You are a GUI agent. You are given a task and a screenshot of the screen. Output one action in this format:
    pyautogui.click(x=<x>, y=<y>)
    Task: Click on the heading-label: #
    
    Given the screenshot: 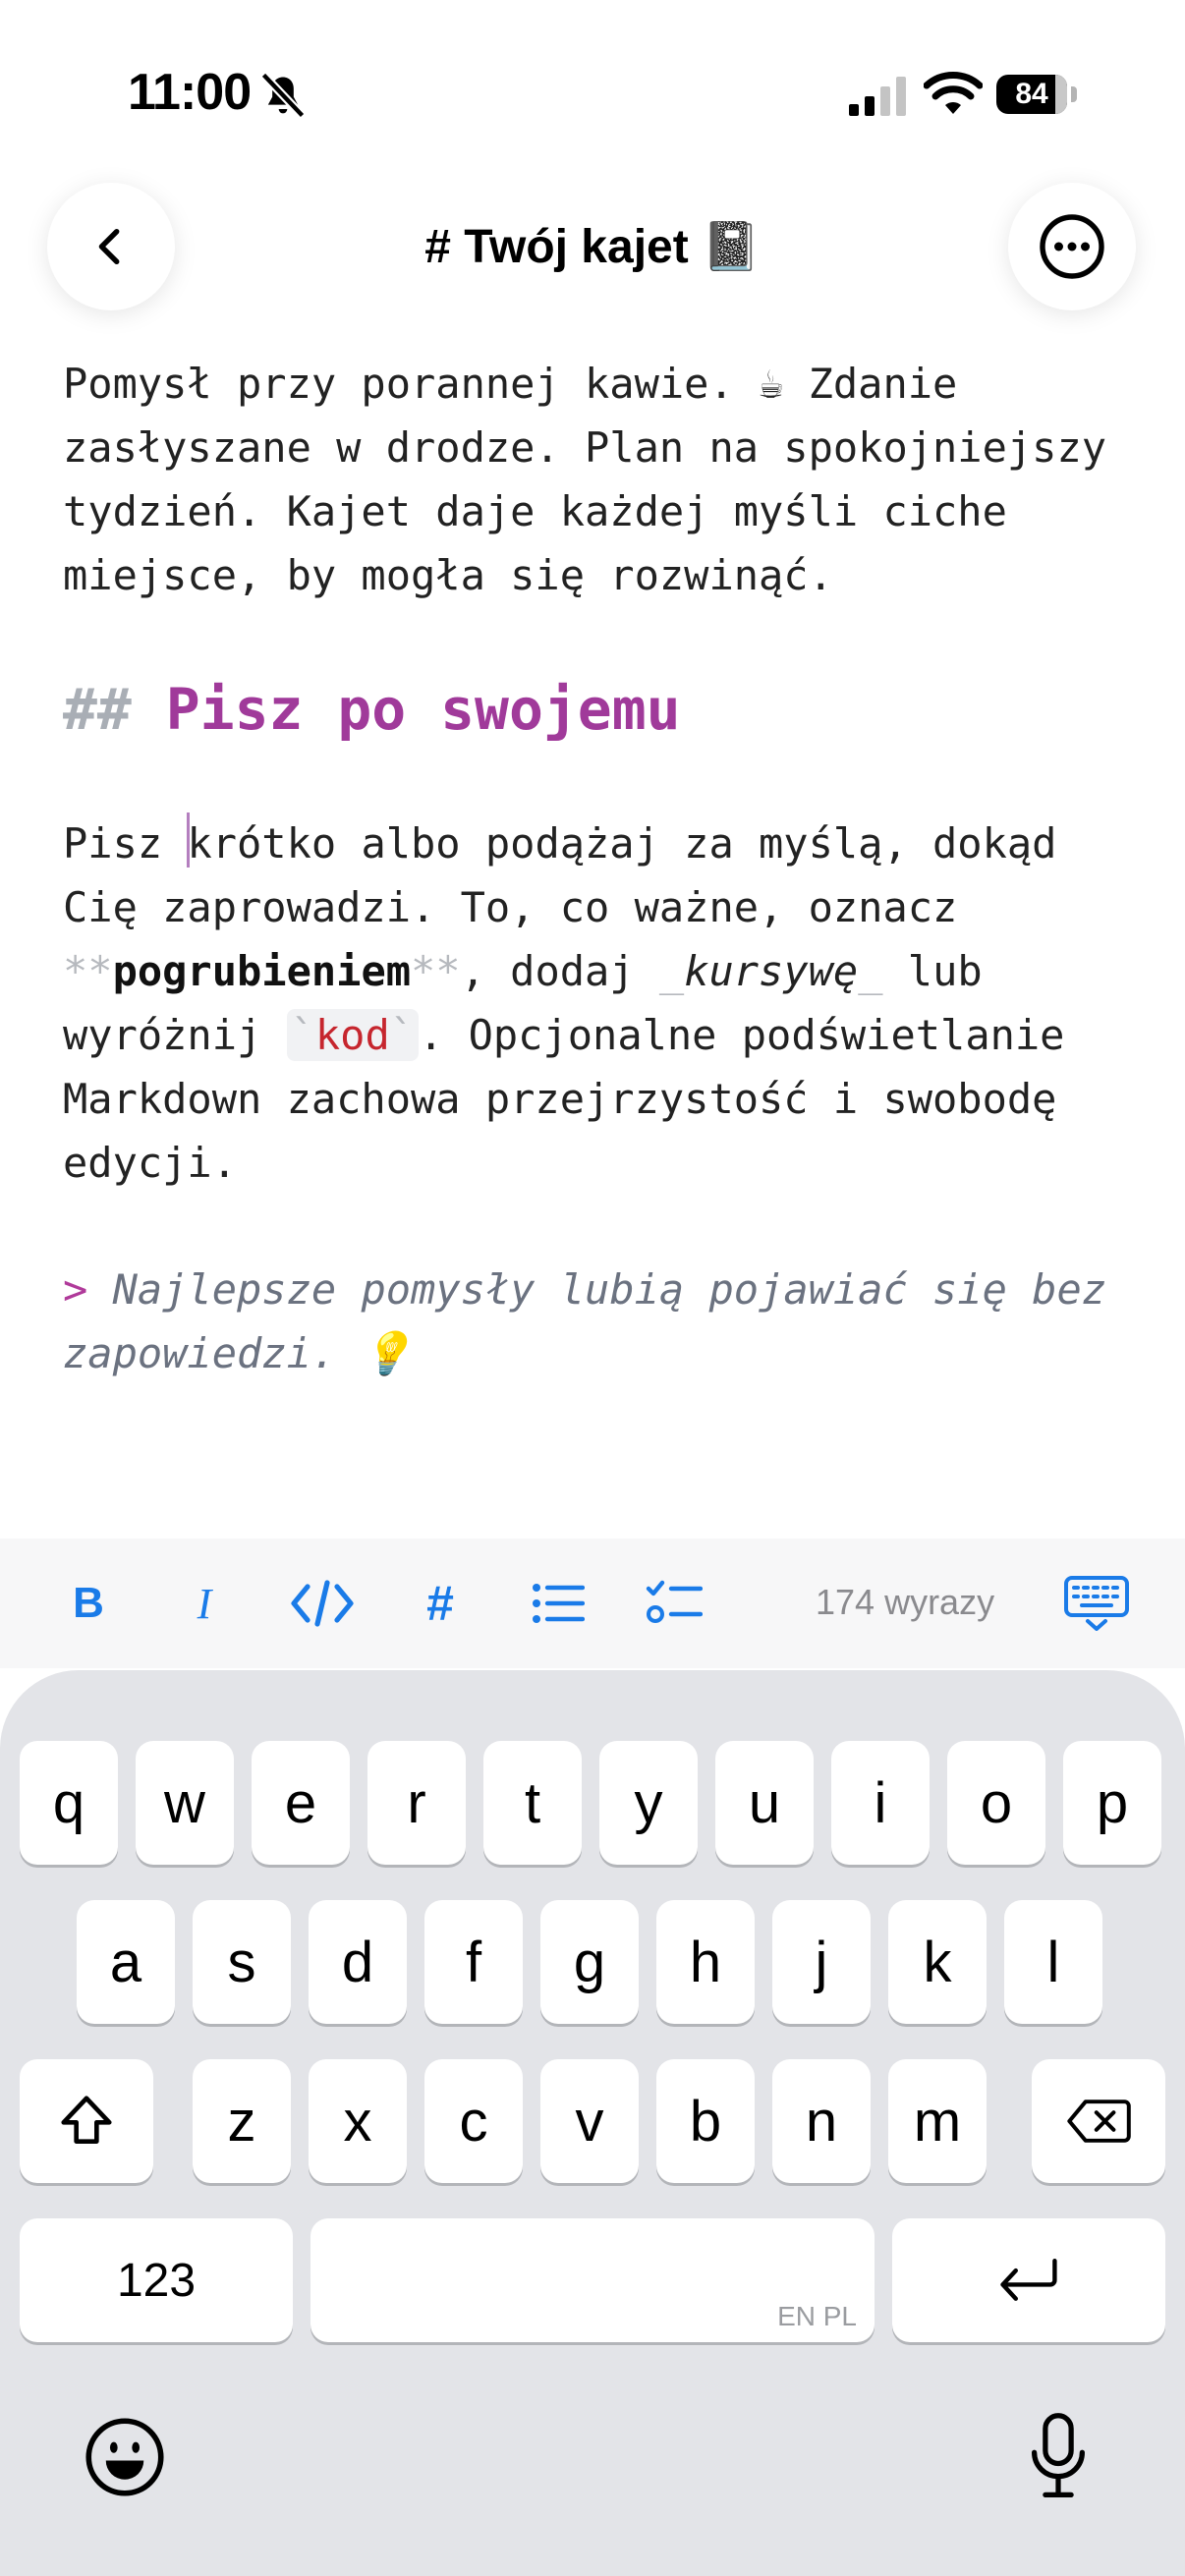 What is the action you would take?
    pyautogui.click(x=440, y=1603)
    